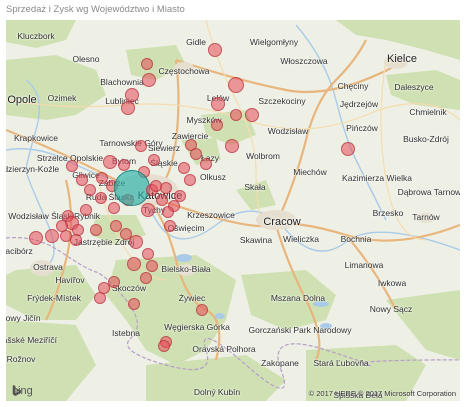 The image size is (466, 407). I want to click on city-label: Mszana Dolna, so click(298, 298).